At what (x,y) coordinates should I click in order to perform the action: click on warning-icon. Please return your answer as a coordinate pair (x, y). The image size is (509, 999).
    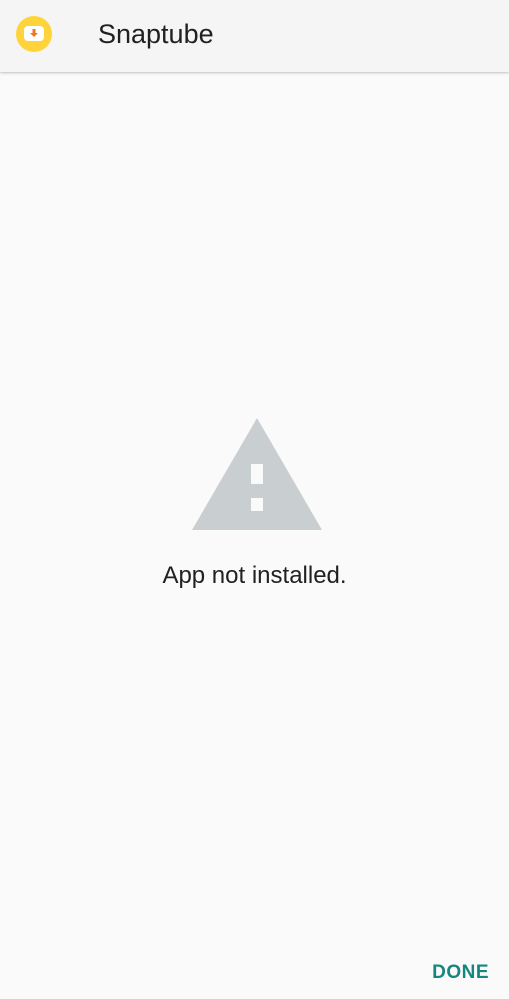
    Looking at the image, I should click on (257, 474).